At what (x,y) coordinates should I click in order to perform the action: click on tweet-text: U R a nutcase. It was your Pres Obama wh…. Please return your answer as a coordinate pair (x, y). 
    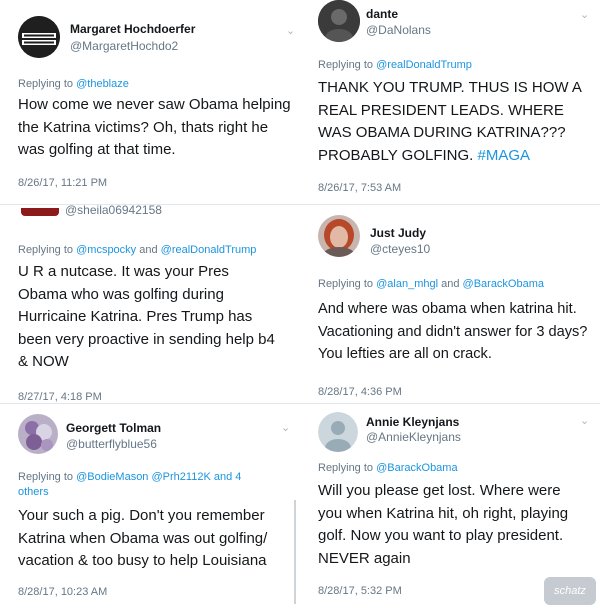
    Looking at the image, I should click on (146, 316).